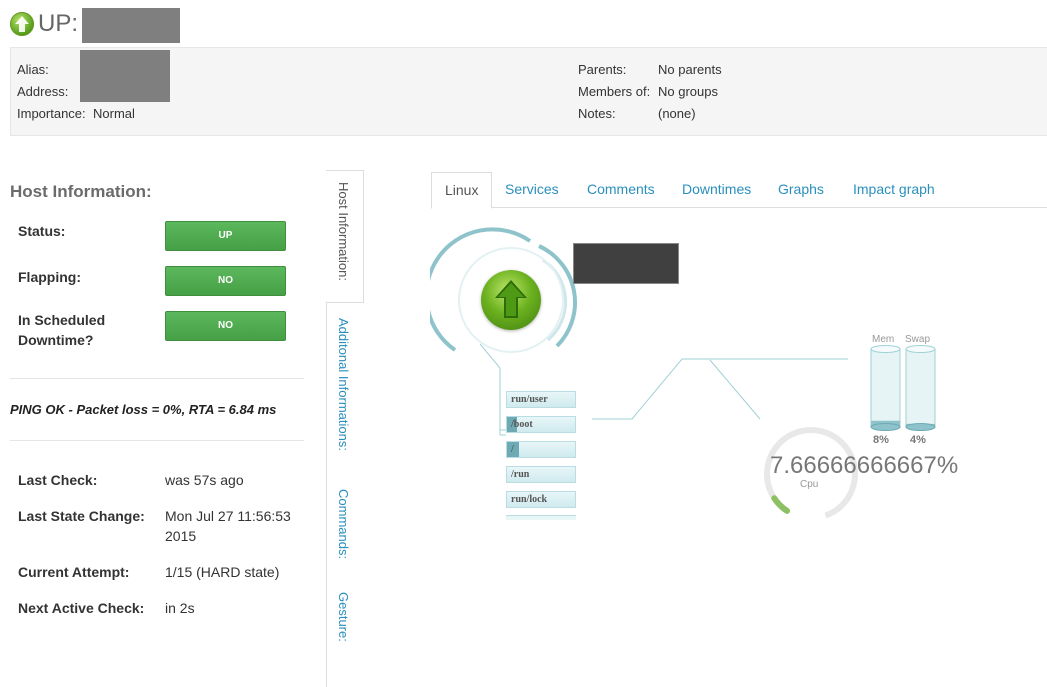 The image size is (1047, 687). What do you see at coordinates (688, 91) in the screenshot?
I see `members-of-value: No groups` at bounding box center [688, 91].